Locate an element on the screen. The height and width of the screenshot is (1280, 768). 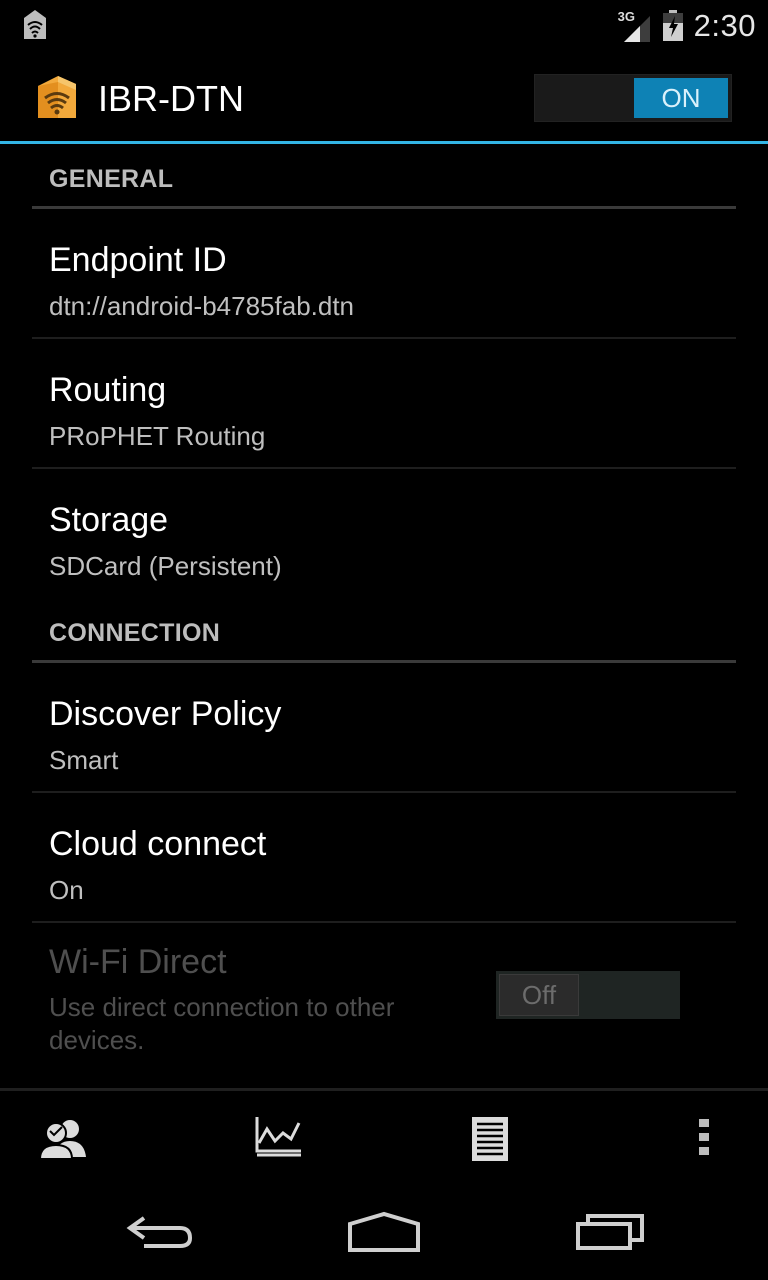
service-toggle-label: ON is located at coordinates (681, 98).